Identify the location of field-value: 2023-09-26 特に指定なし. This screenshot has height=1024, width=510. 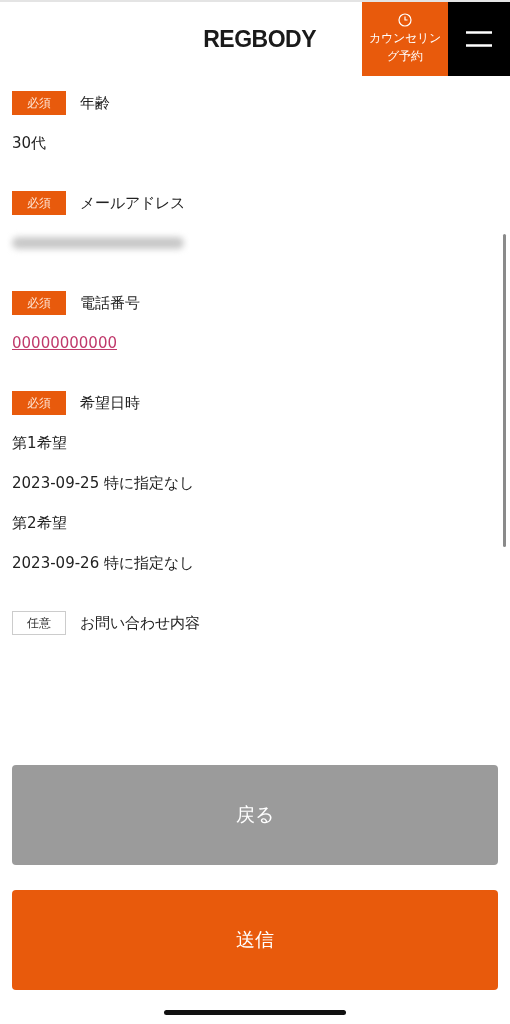
(103, 563).